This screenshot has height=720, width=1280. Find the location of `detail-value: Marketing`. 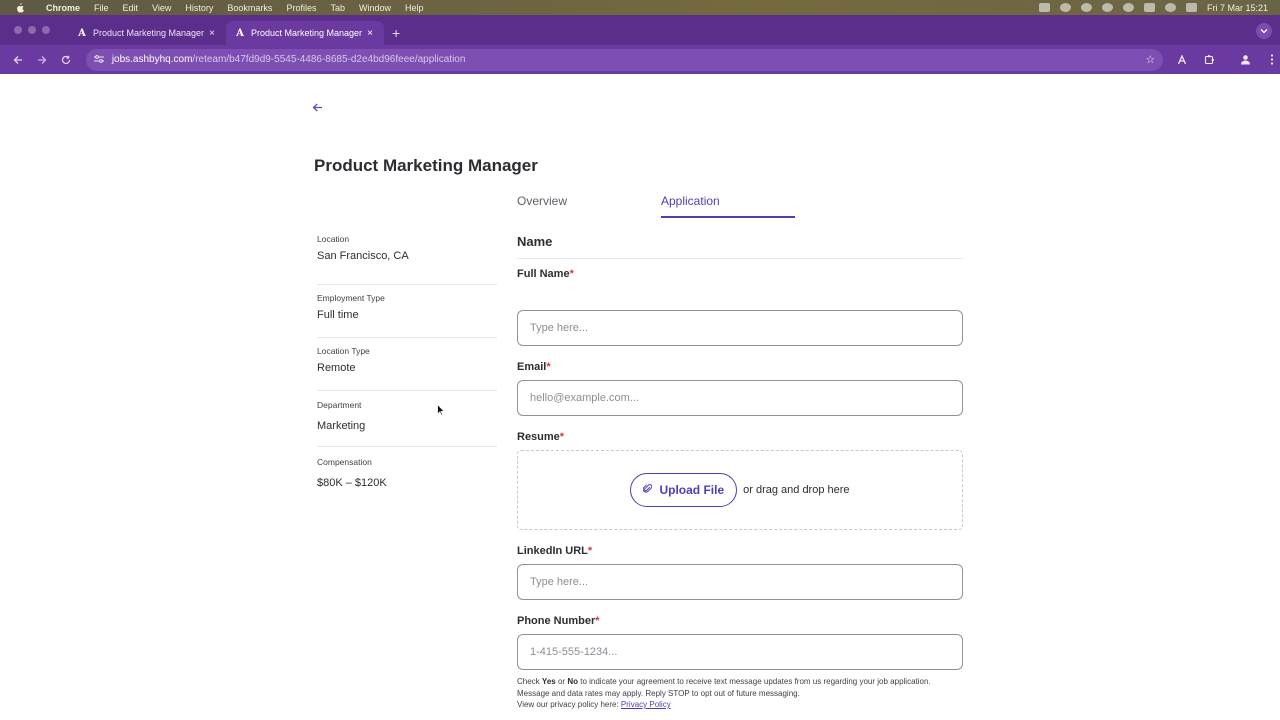

detail-value: Marketing is located at coordinates (341, 426).